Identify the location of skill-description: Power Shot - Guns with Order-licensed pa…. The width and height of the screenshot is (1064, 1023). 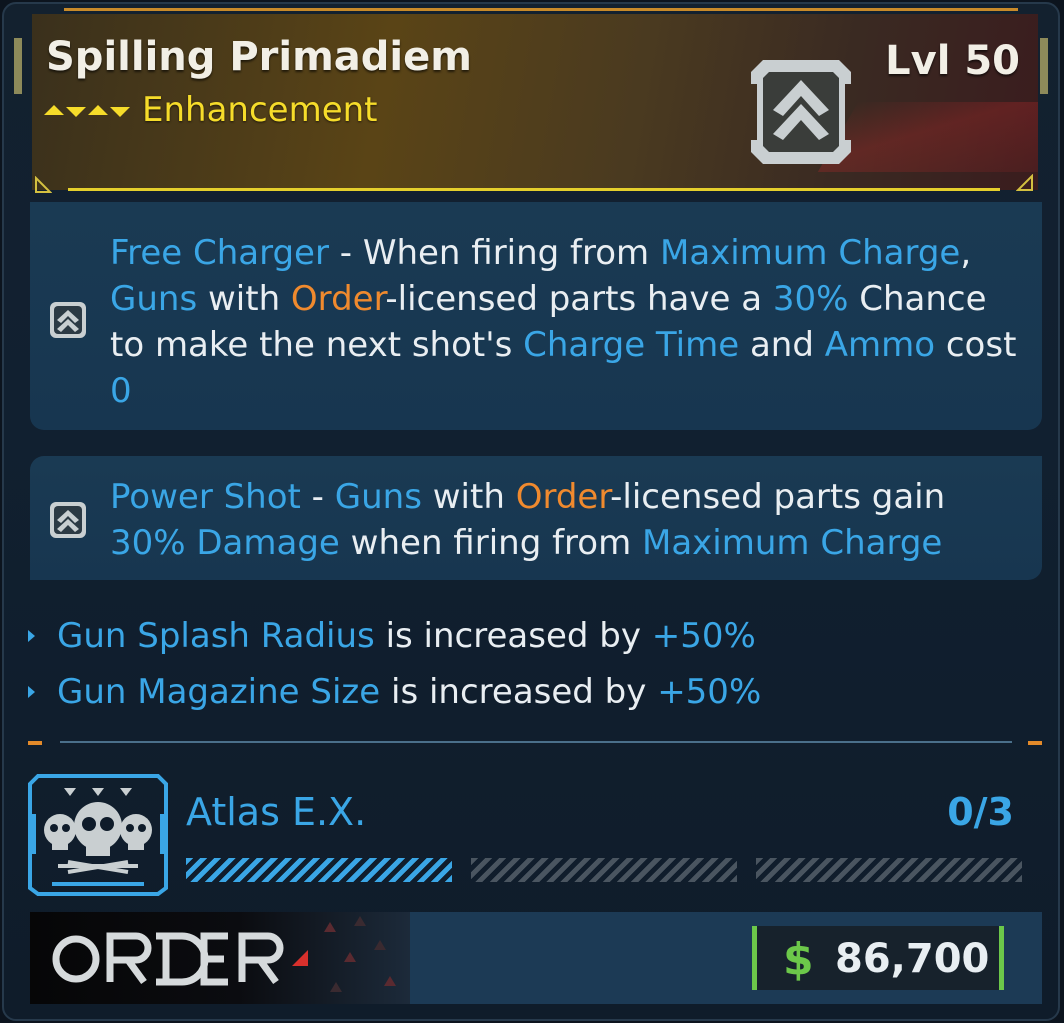
(564, 520).